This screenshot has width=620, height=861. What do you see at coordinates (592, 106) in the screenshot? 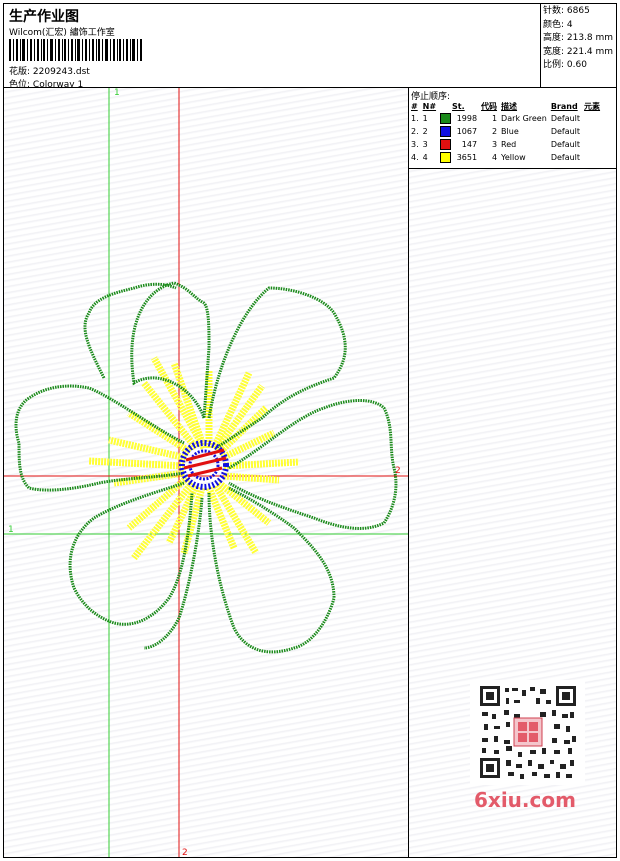
I see `col-header: 元素` at bounding box center [592, 106].